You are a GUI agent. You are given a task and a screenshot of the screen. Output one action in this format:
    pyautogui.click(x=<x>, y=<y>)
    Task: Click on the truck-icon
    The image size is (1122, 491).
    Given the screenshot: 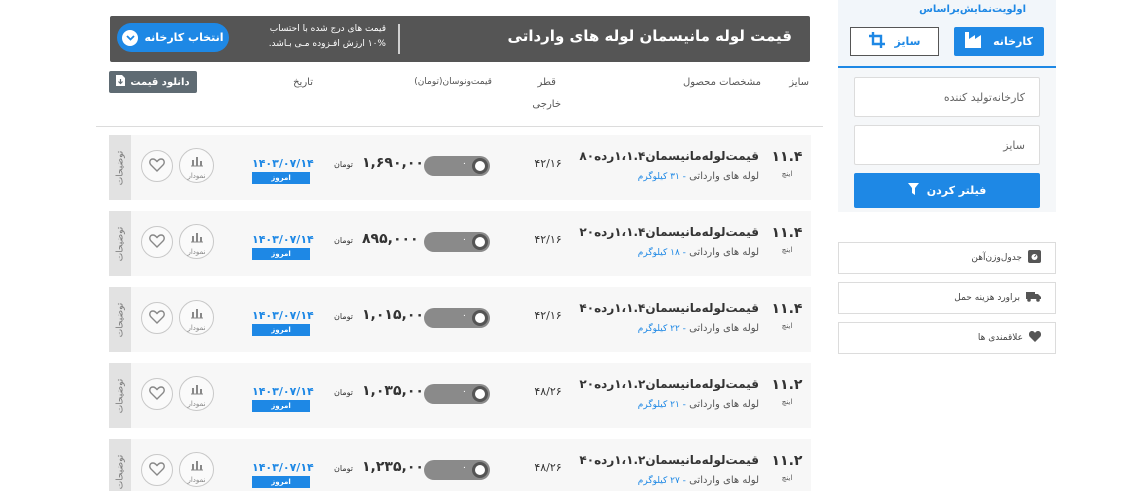 What is the action you would take?
    pyautogui.click(x=1033, y=298)
    